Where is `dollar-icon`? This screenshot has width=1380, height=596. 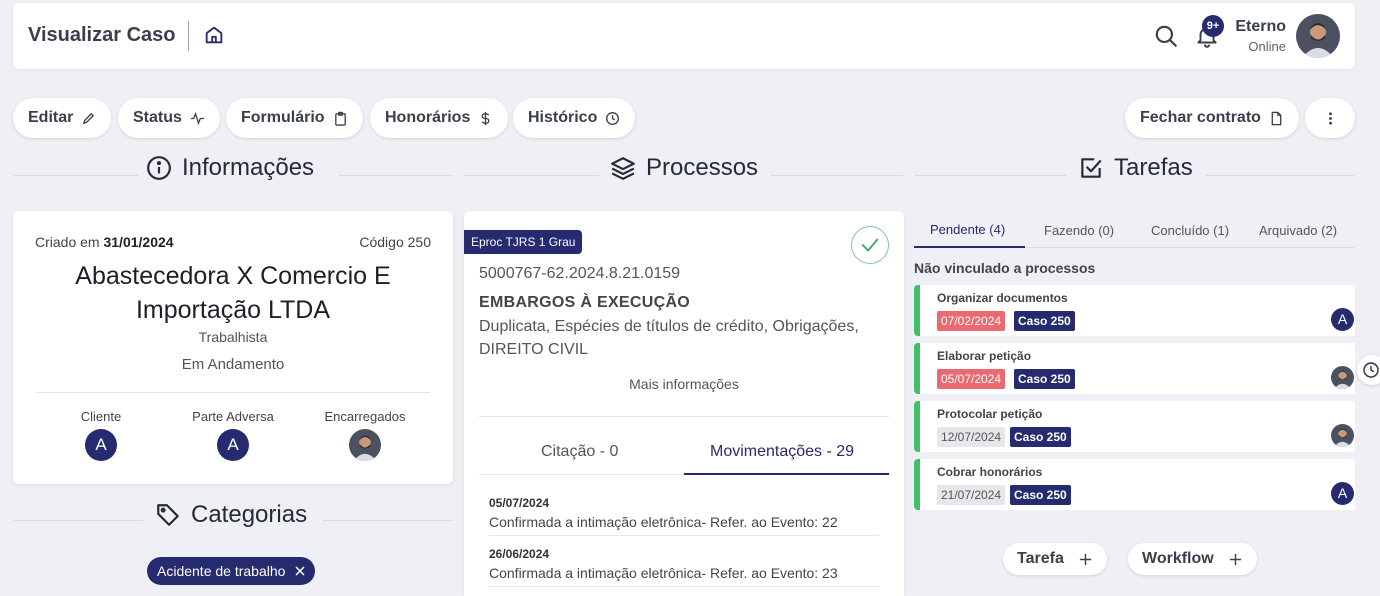
dollar-icon is located at coordinates (485, 118).